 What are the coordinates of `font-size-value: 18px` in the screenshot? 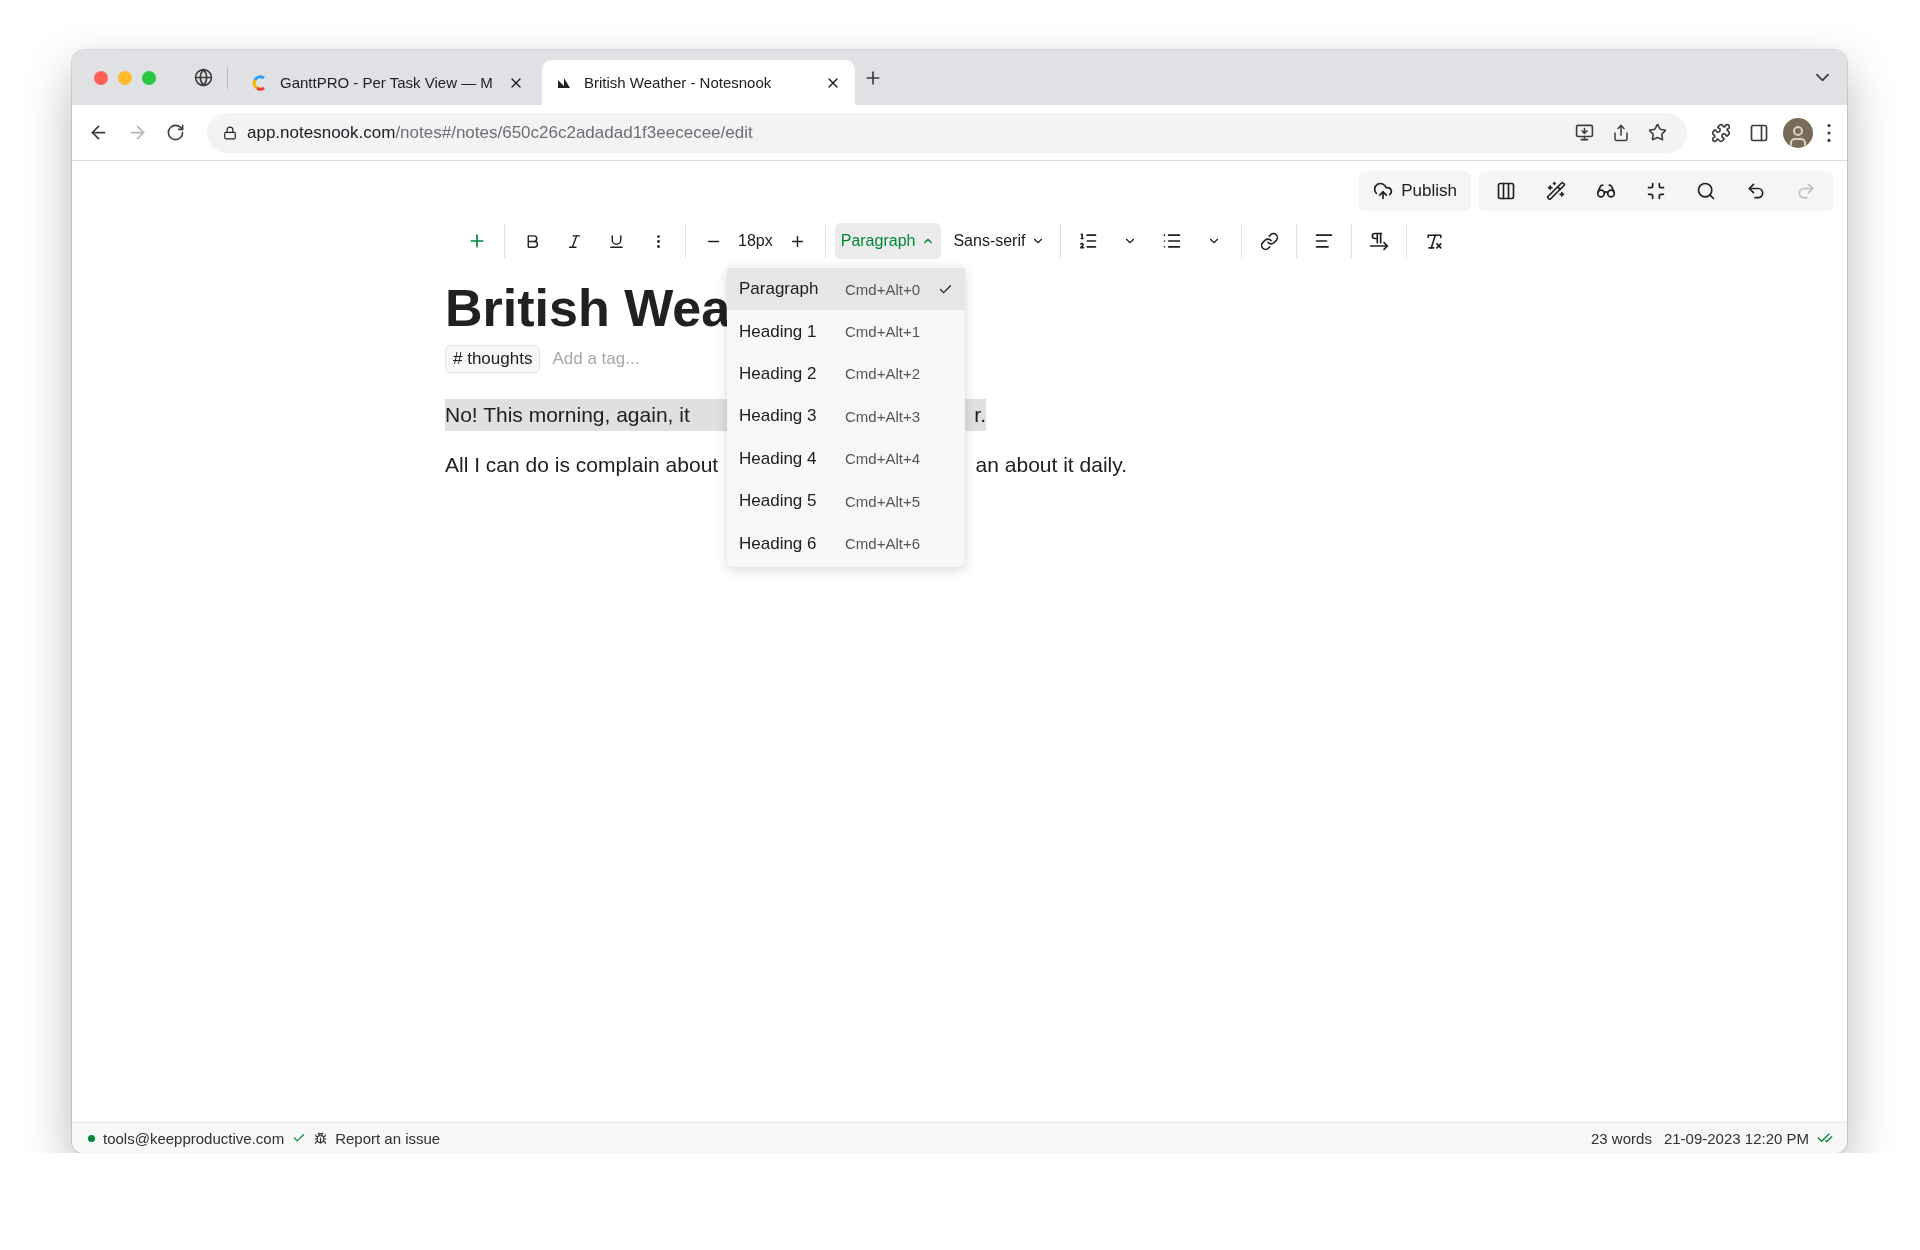 It's located at (755, 241).